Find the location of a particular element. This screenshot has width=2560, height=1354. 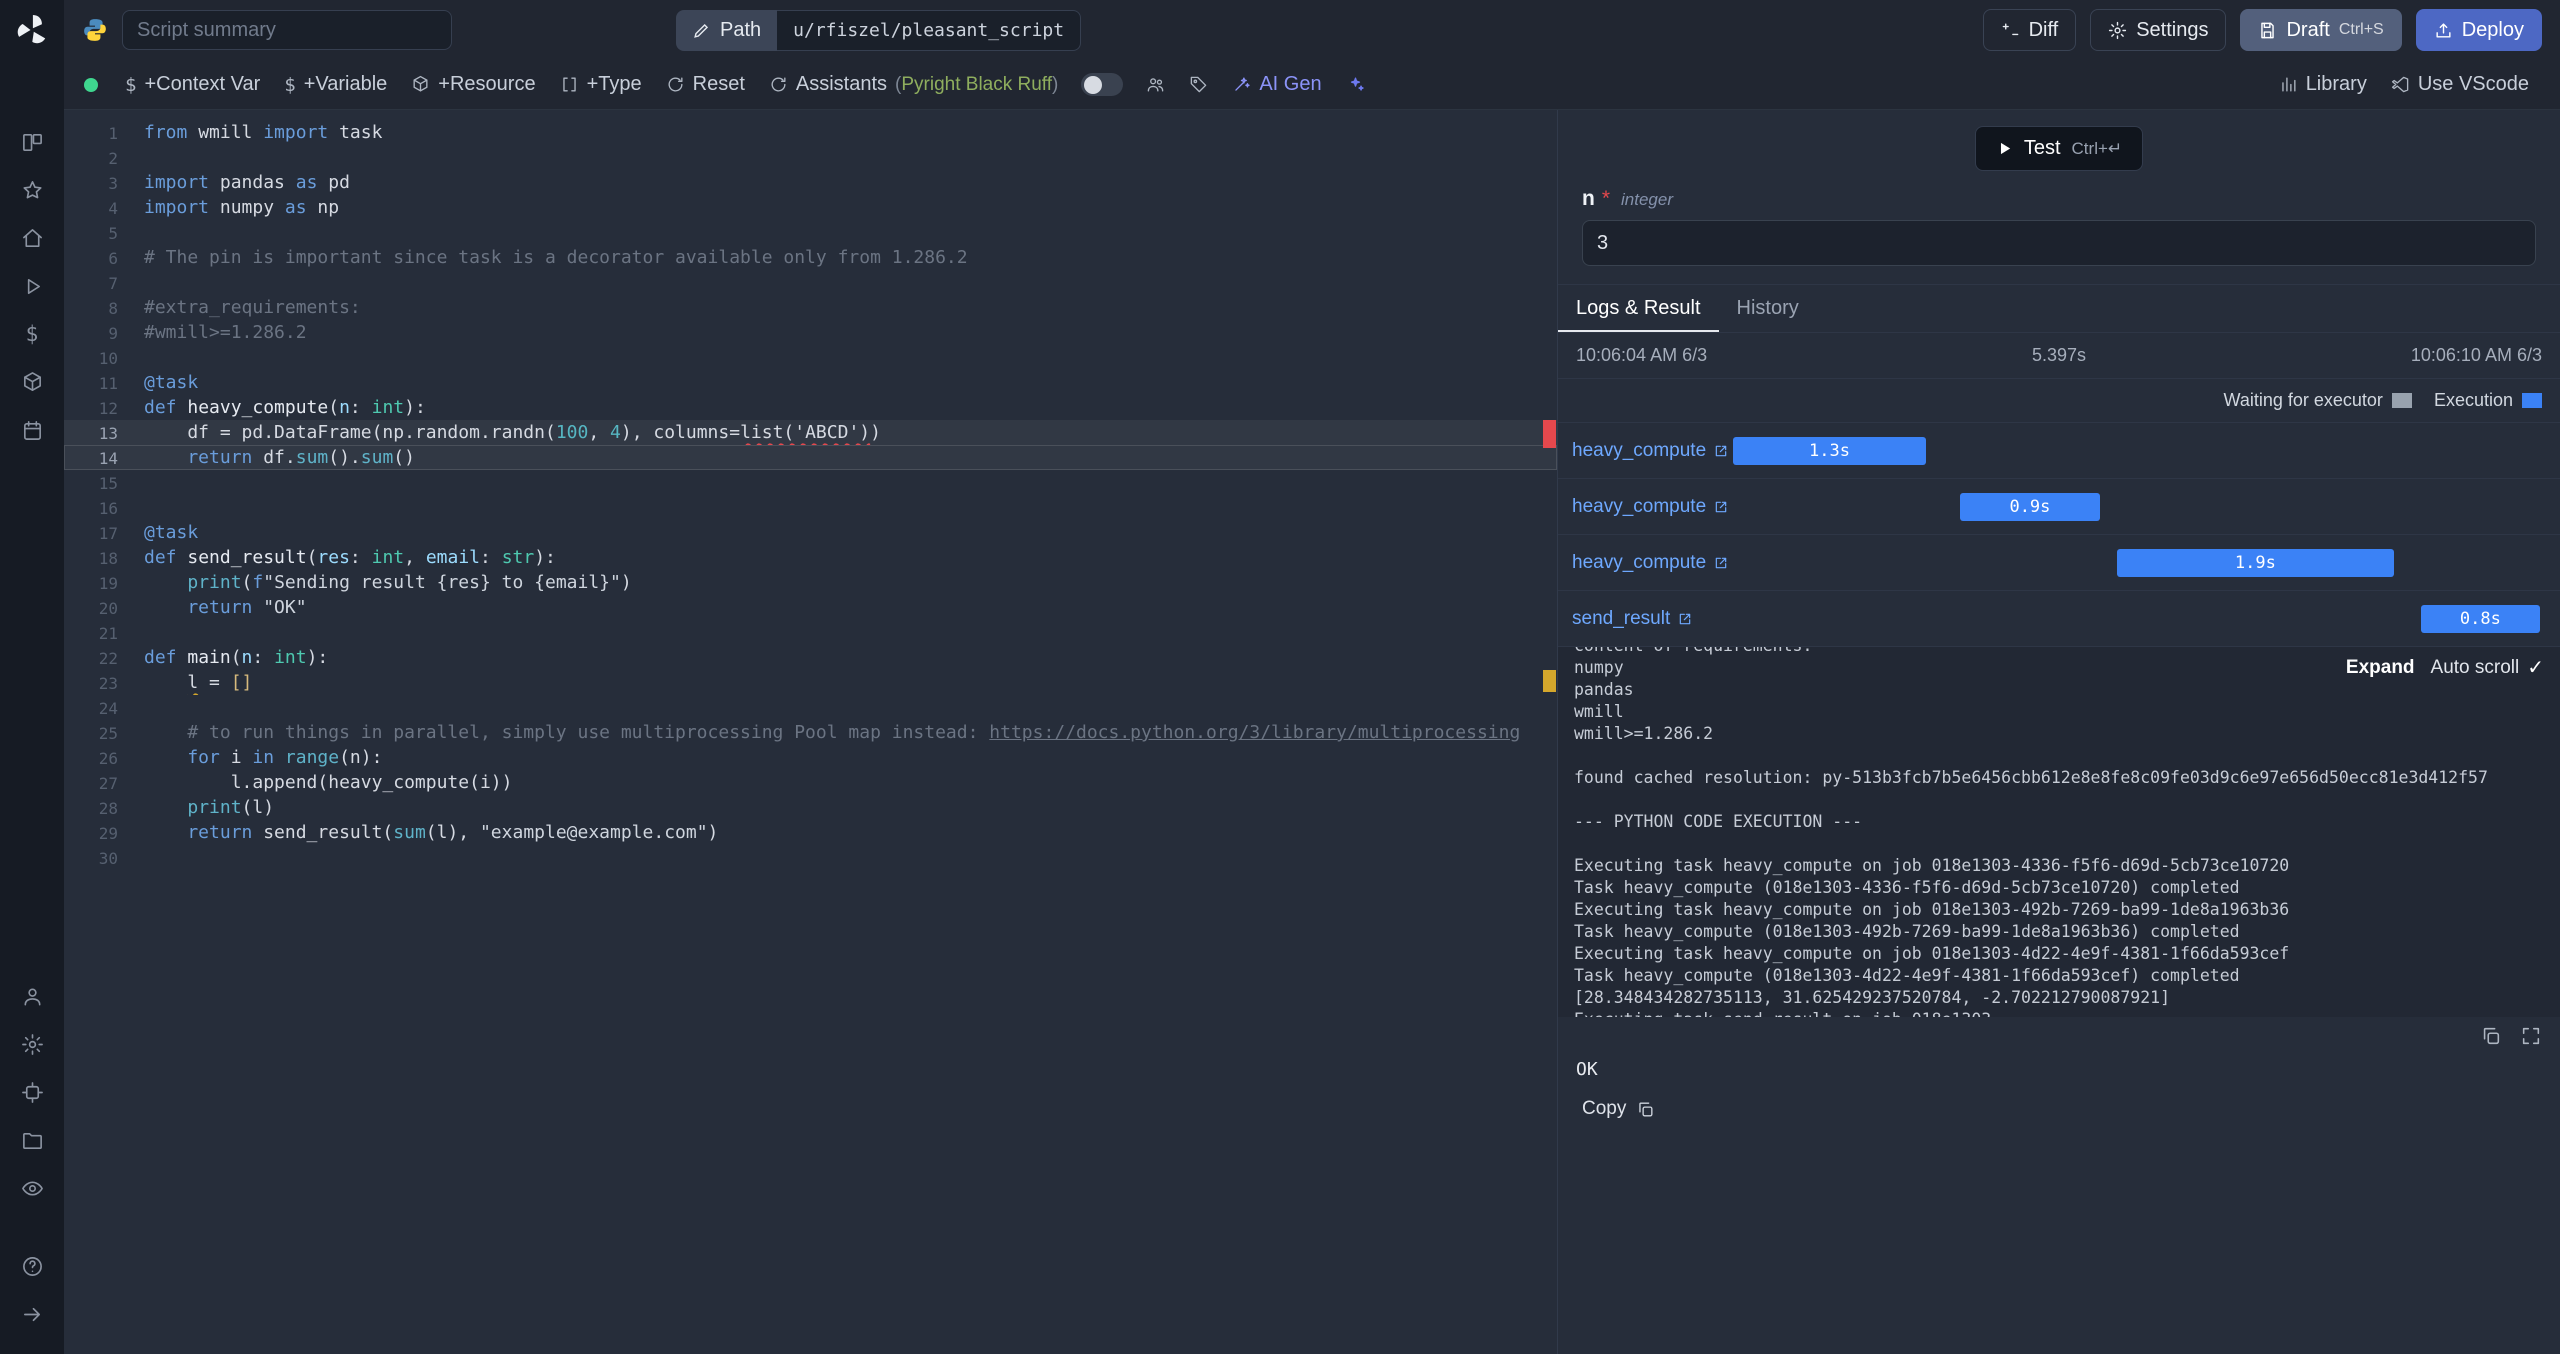

reset-button: Reset is located at coordinates (705, 84).